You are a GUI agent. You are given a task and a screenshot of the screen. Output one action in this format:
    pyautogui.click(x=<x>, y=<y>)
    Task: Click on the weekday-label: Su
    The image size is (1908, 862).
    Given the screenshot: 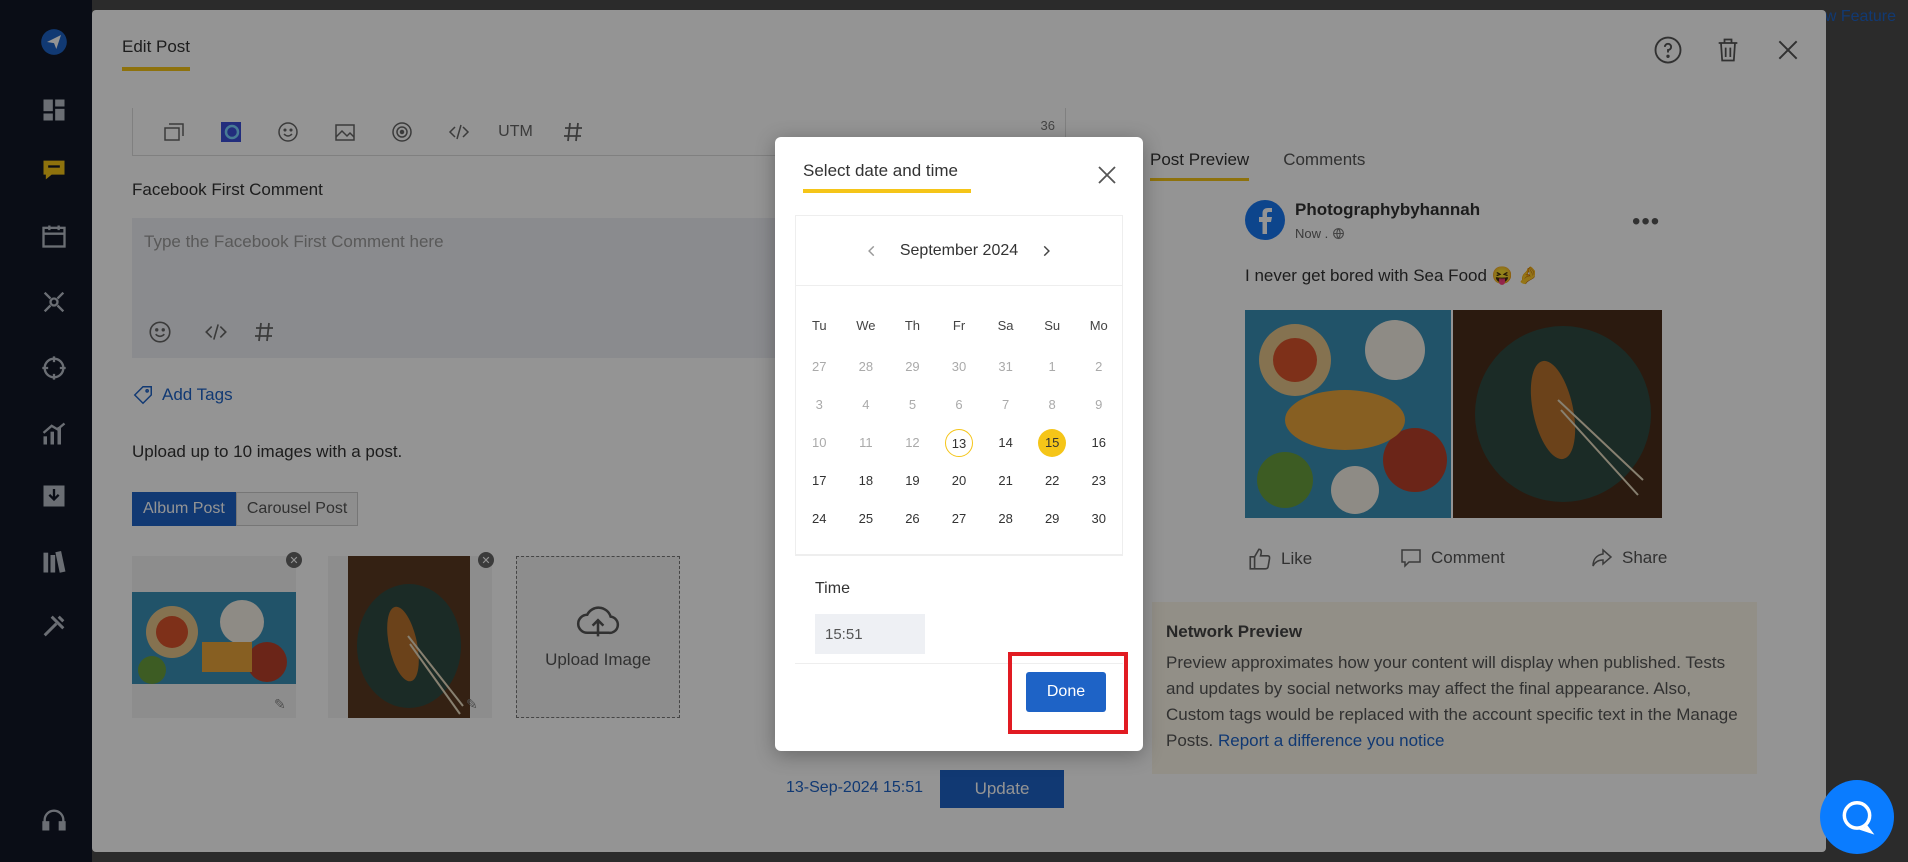 What is the action you would take?
    pyautogui.click(x=1052, y=325)
    